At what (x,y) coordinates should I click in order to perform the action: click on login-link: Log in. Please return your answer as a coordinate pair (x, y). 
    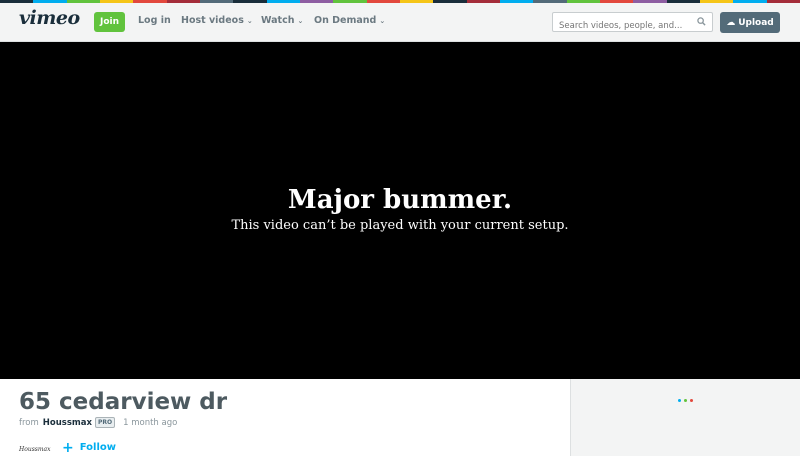
    Looking at the image, I should click on (154, 20).